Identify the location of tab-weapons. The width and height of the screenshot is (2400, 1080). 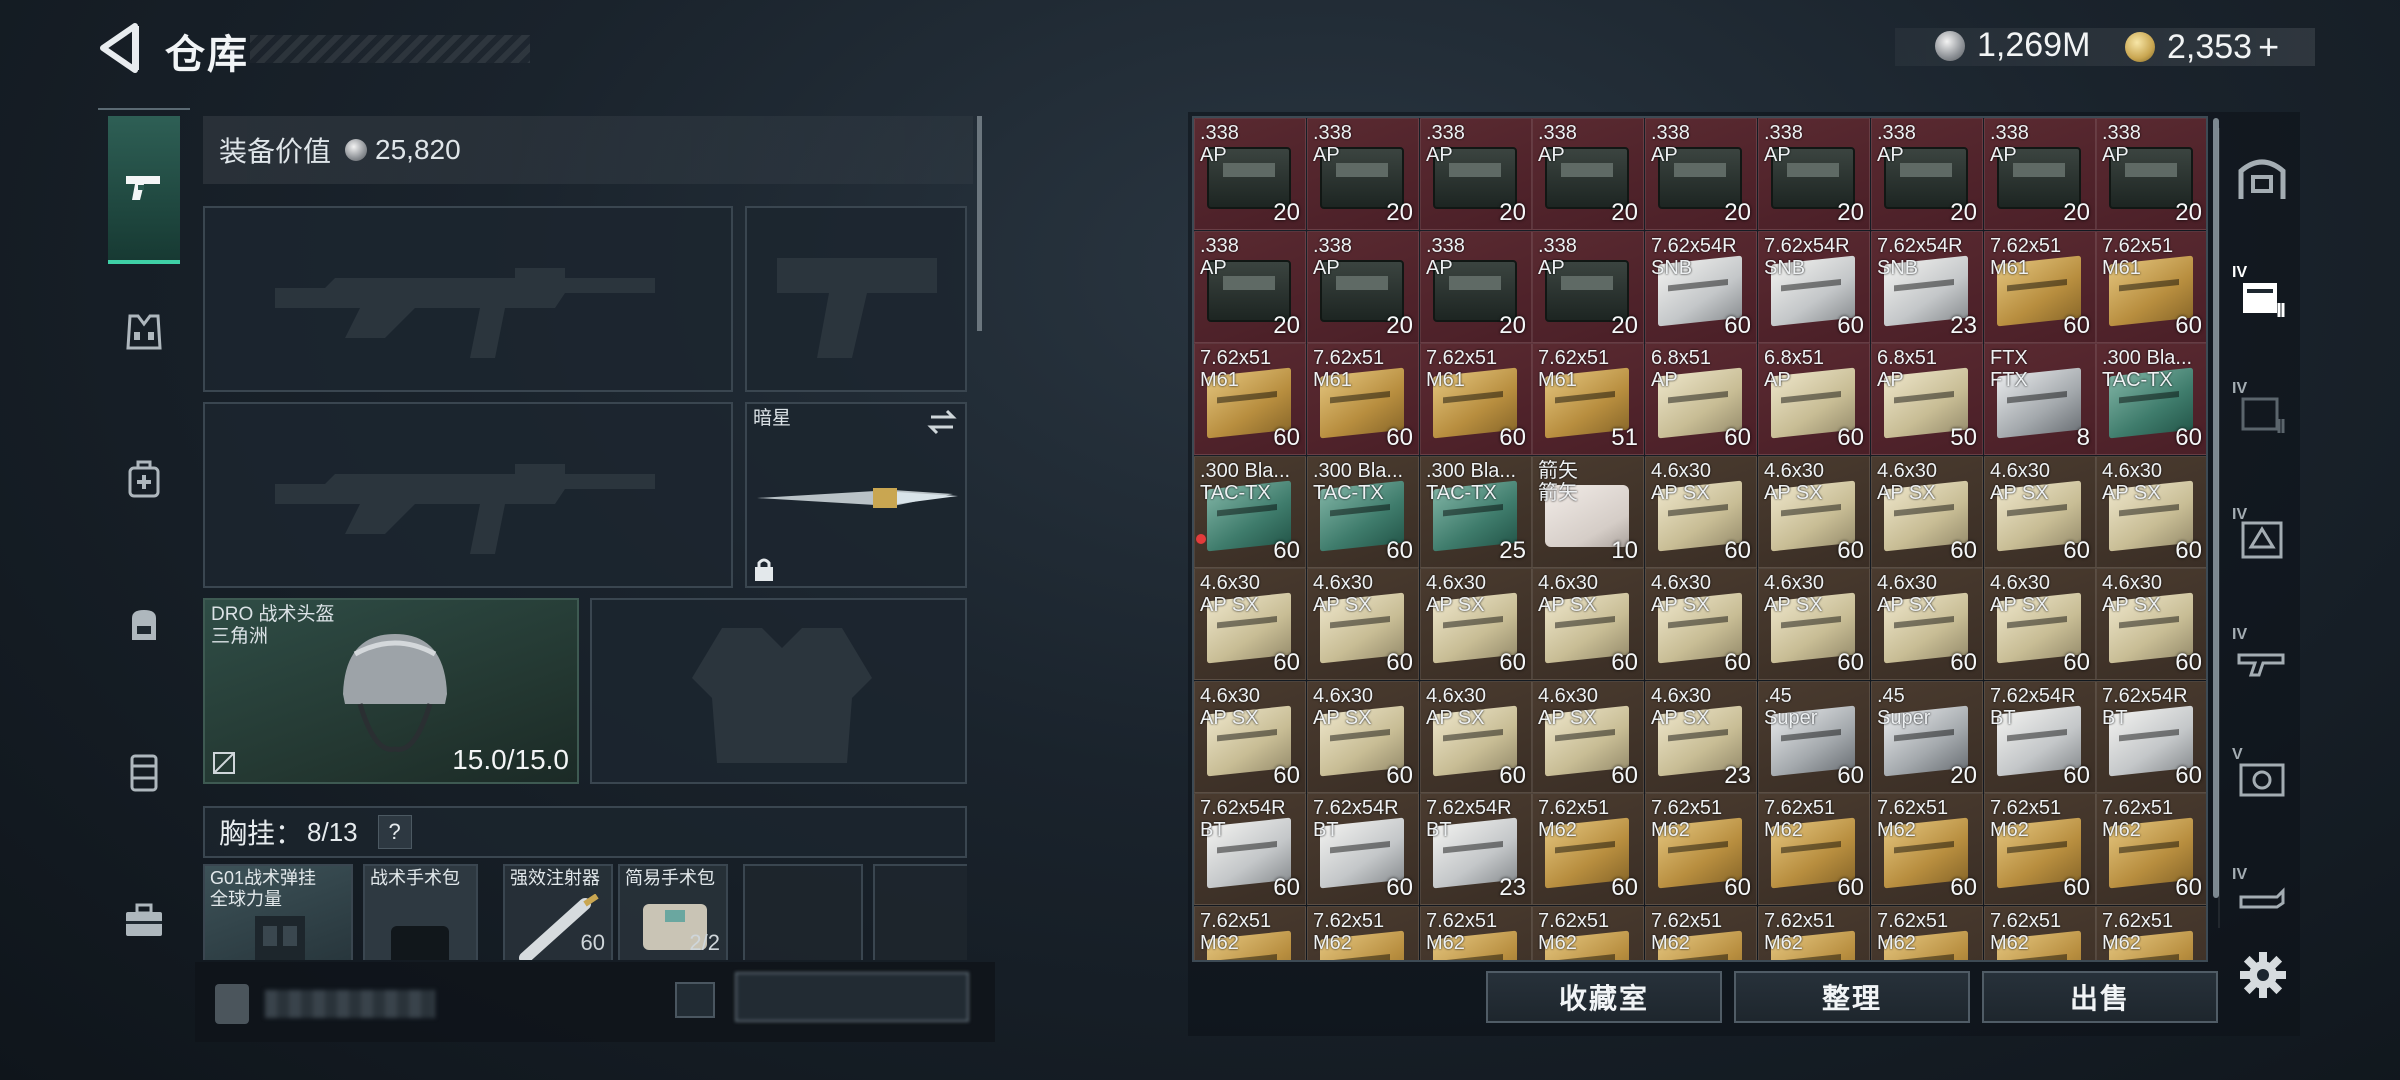
(144, 190).